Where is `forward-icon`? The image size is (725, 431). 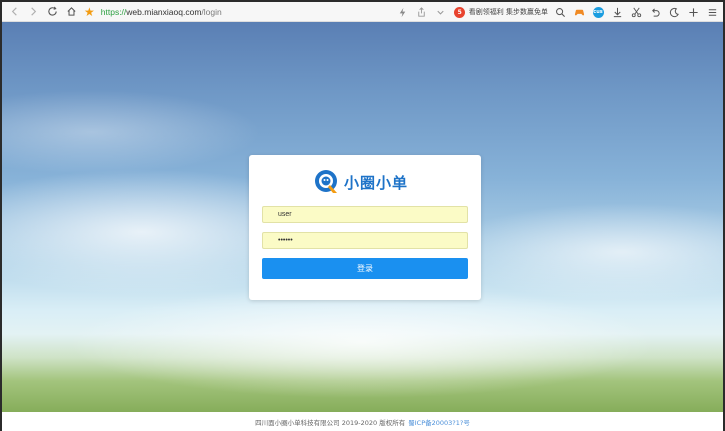
forward-icon is located at coordinates (33, 12).